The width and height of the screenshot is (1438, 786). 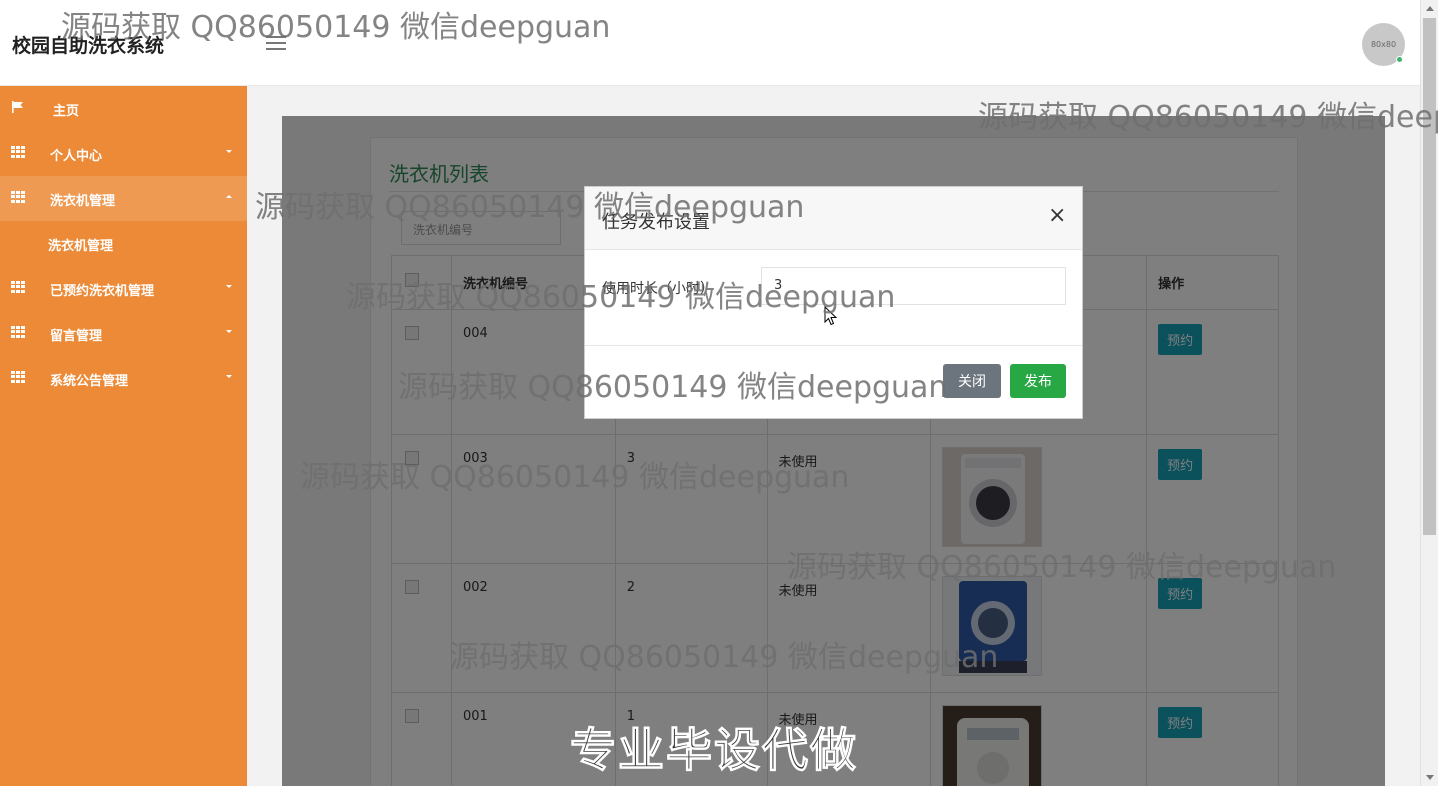 I want to click on sidebar-item-label: 个人中心, so click(x=76, y=156).